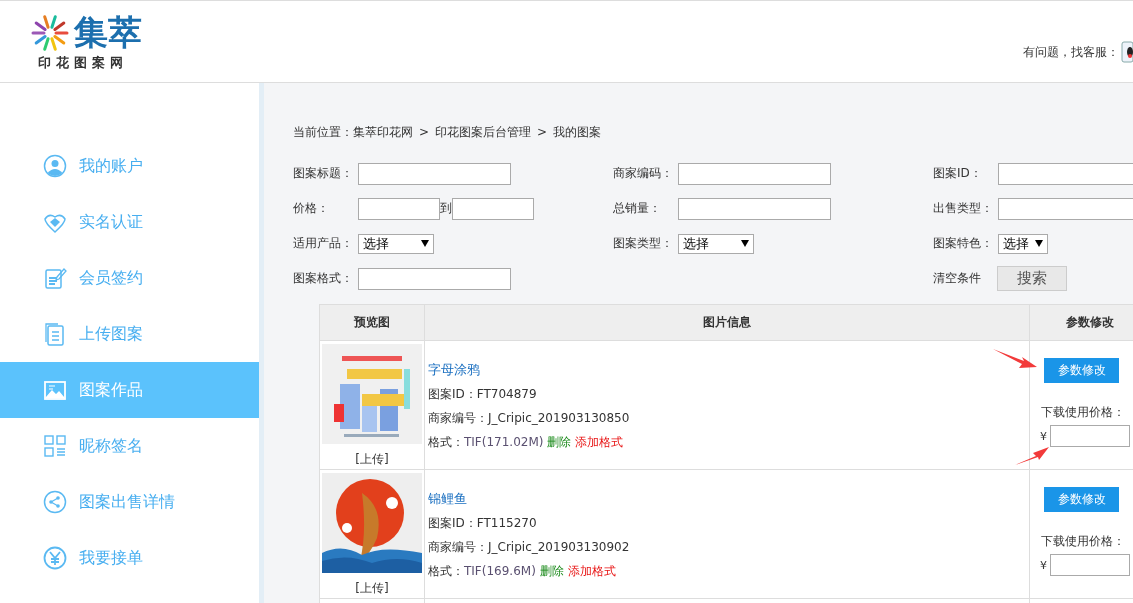 This screenshot has height=603, width=1133. I want to click on field-label: 图案格式：, so click(323, 278).